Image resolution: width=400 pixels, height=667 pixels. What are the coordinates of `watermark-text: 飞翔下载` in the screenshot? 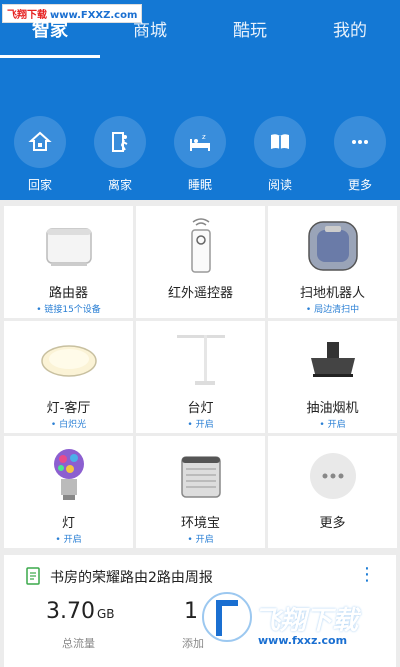 It's located at (306, 621).